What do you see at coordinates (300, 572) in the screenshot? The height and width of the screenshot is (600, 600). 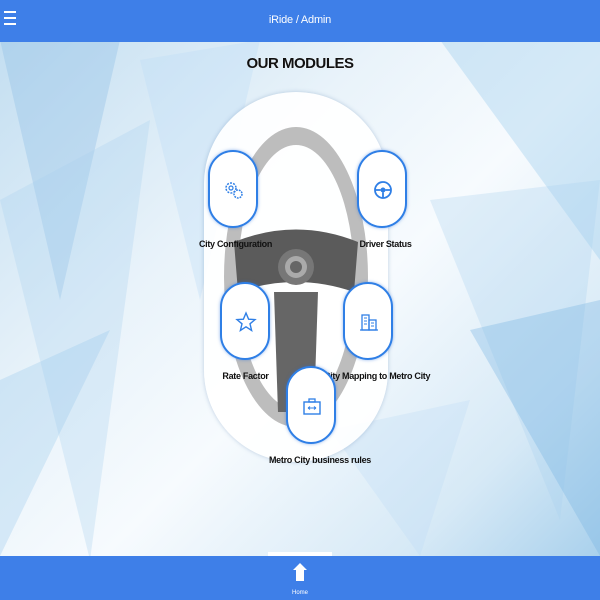 I see `home-icon` at bounding box center [300, 572].